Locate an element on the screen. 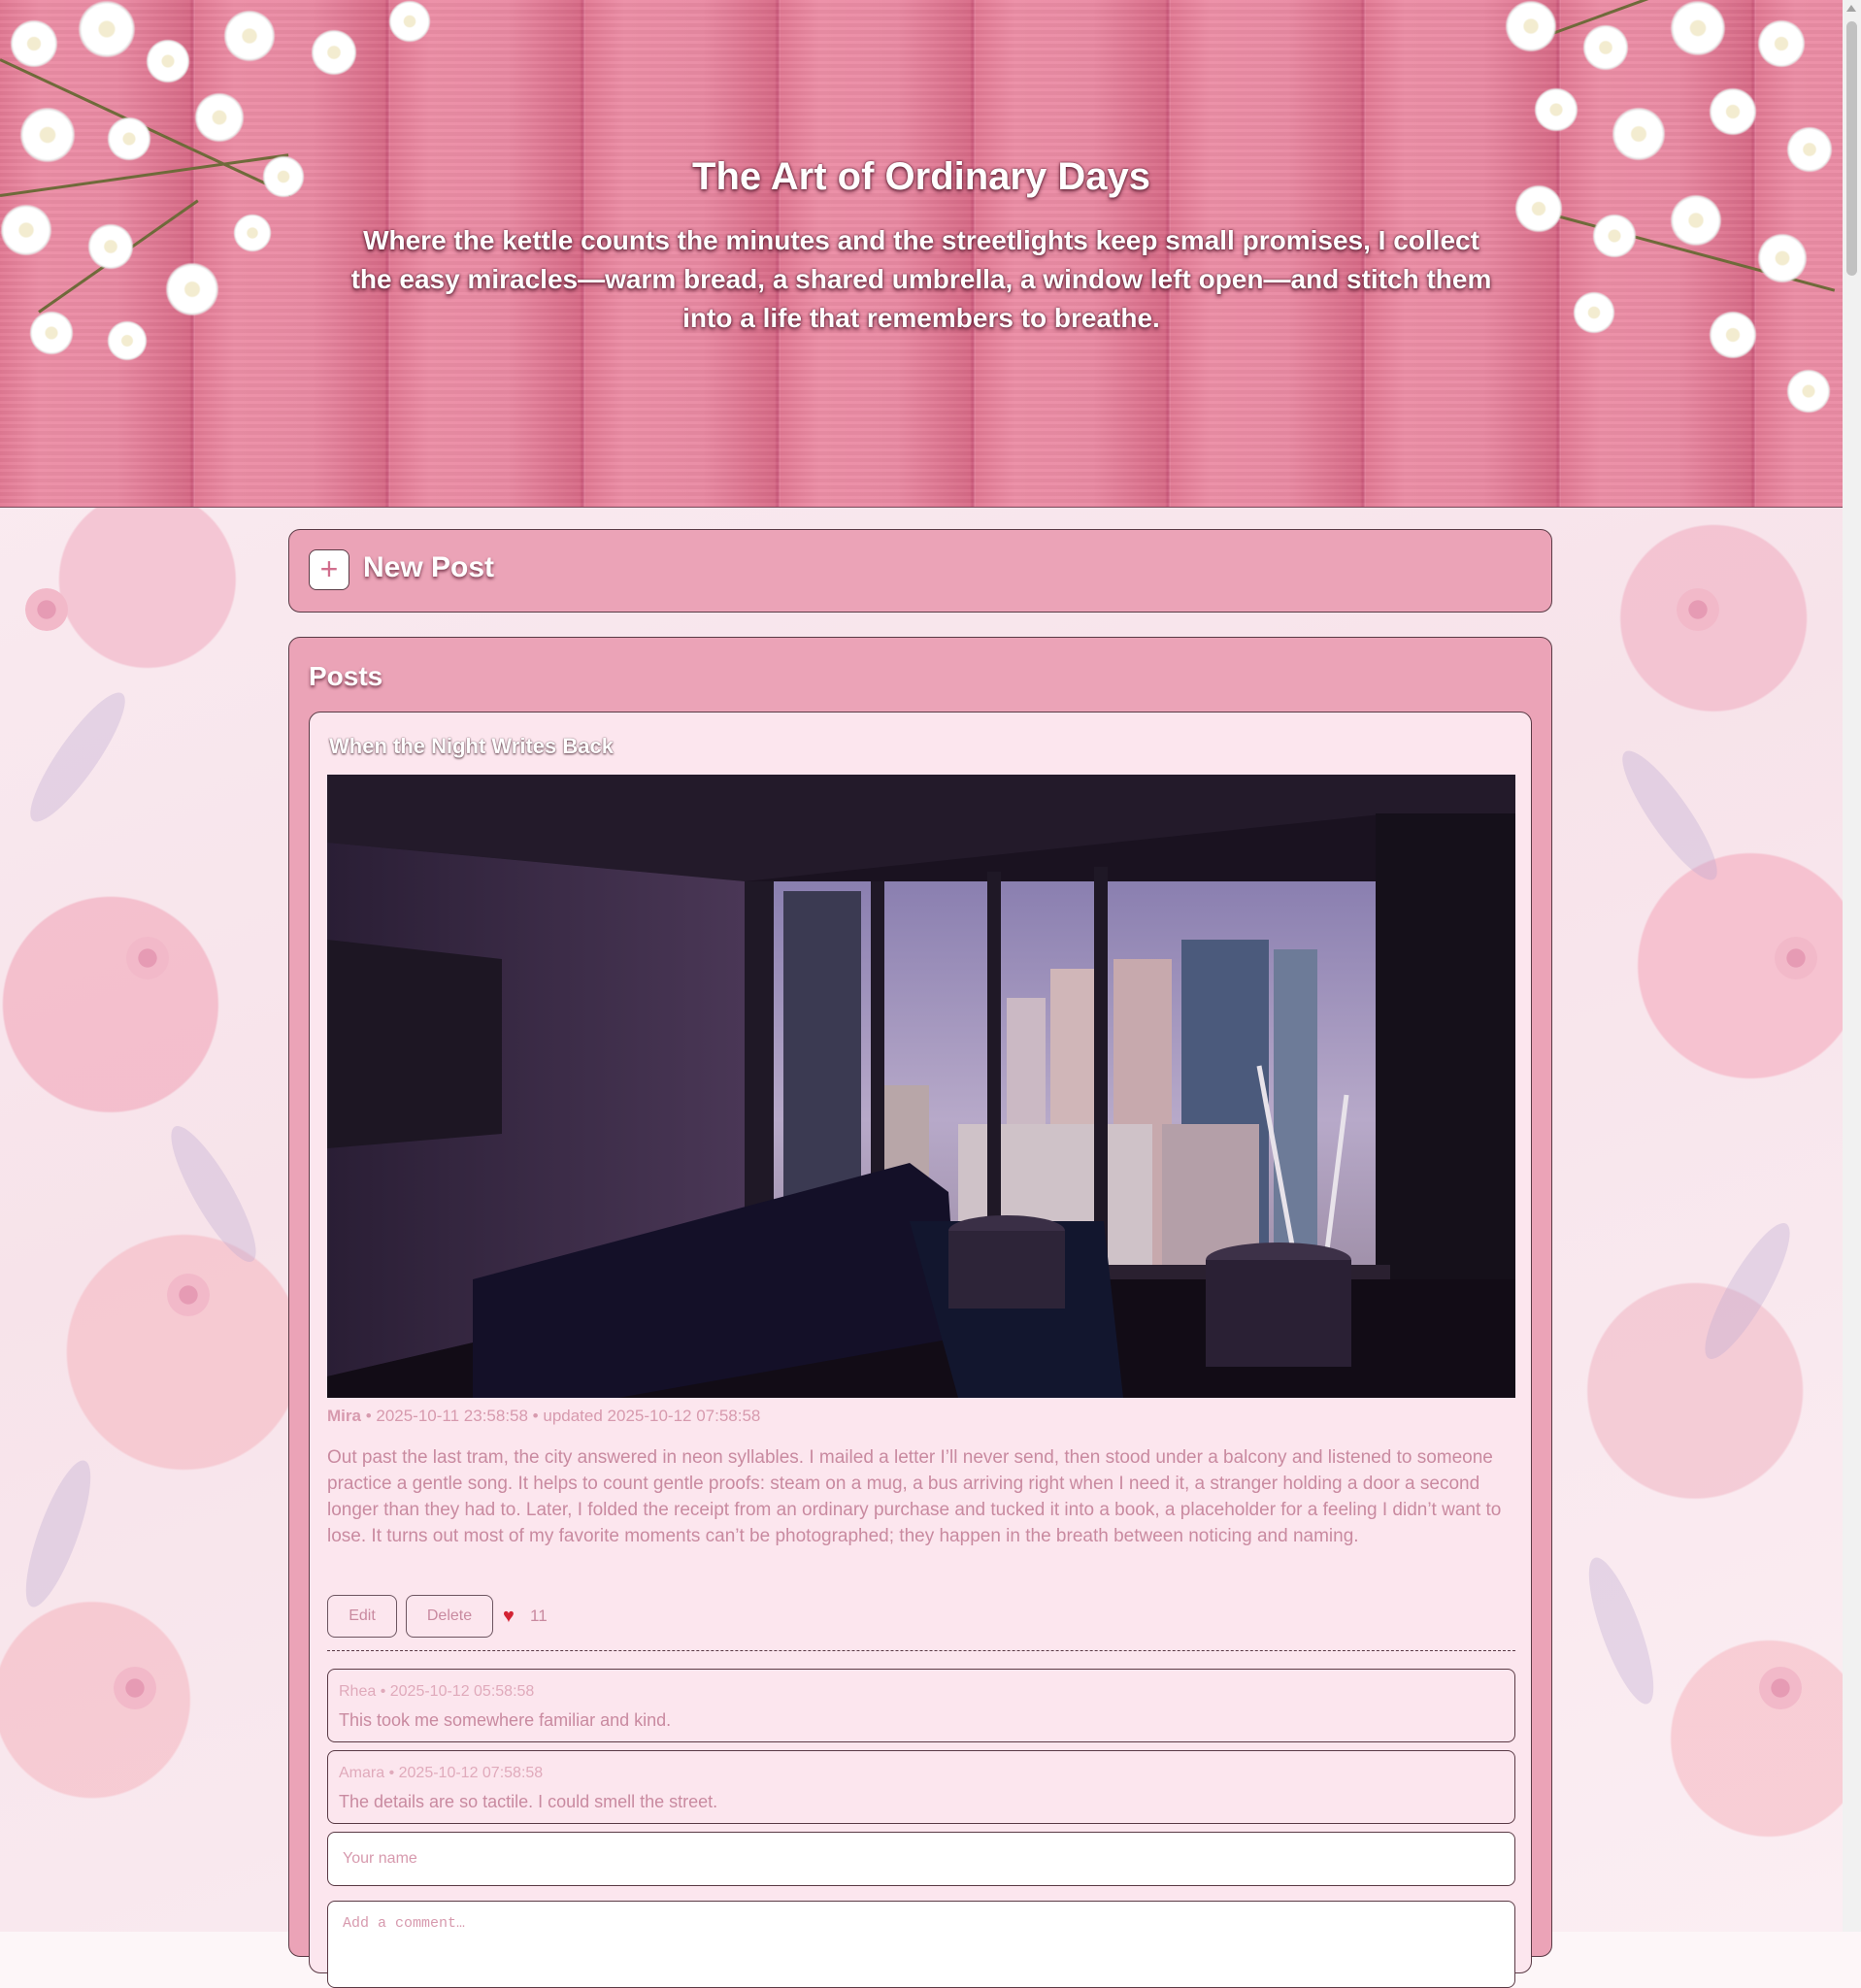  new-post-panel: + New Post is located at coordinates (920, 571).